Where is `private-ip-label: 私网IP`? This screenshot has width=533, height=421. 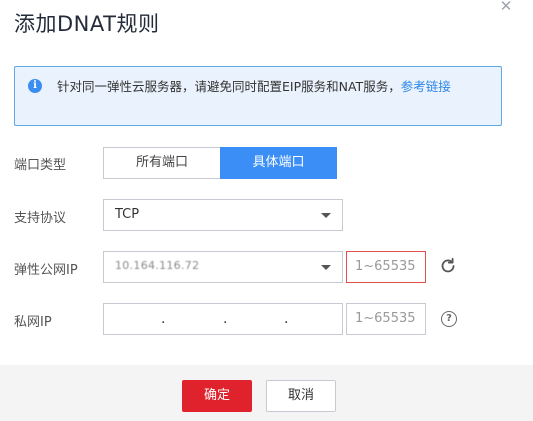 private-ip-label: 私网IP is located at coordinates (33, 322).